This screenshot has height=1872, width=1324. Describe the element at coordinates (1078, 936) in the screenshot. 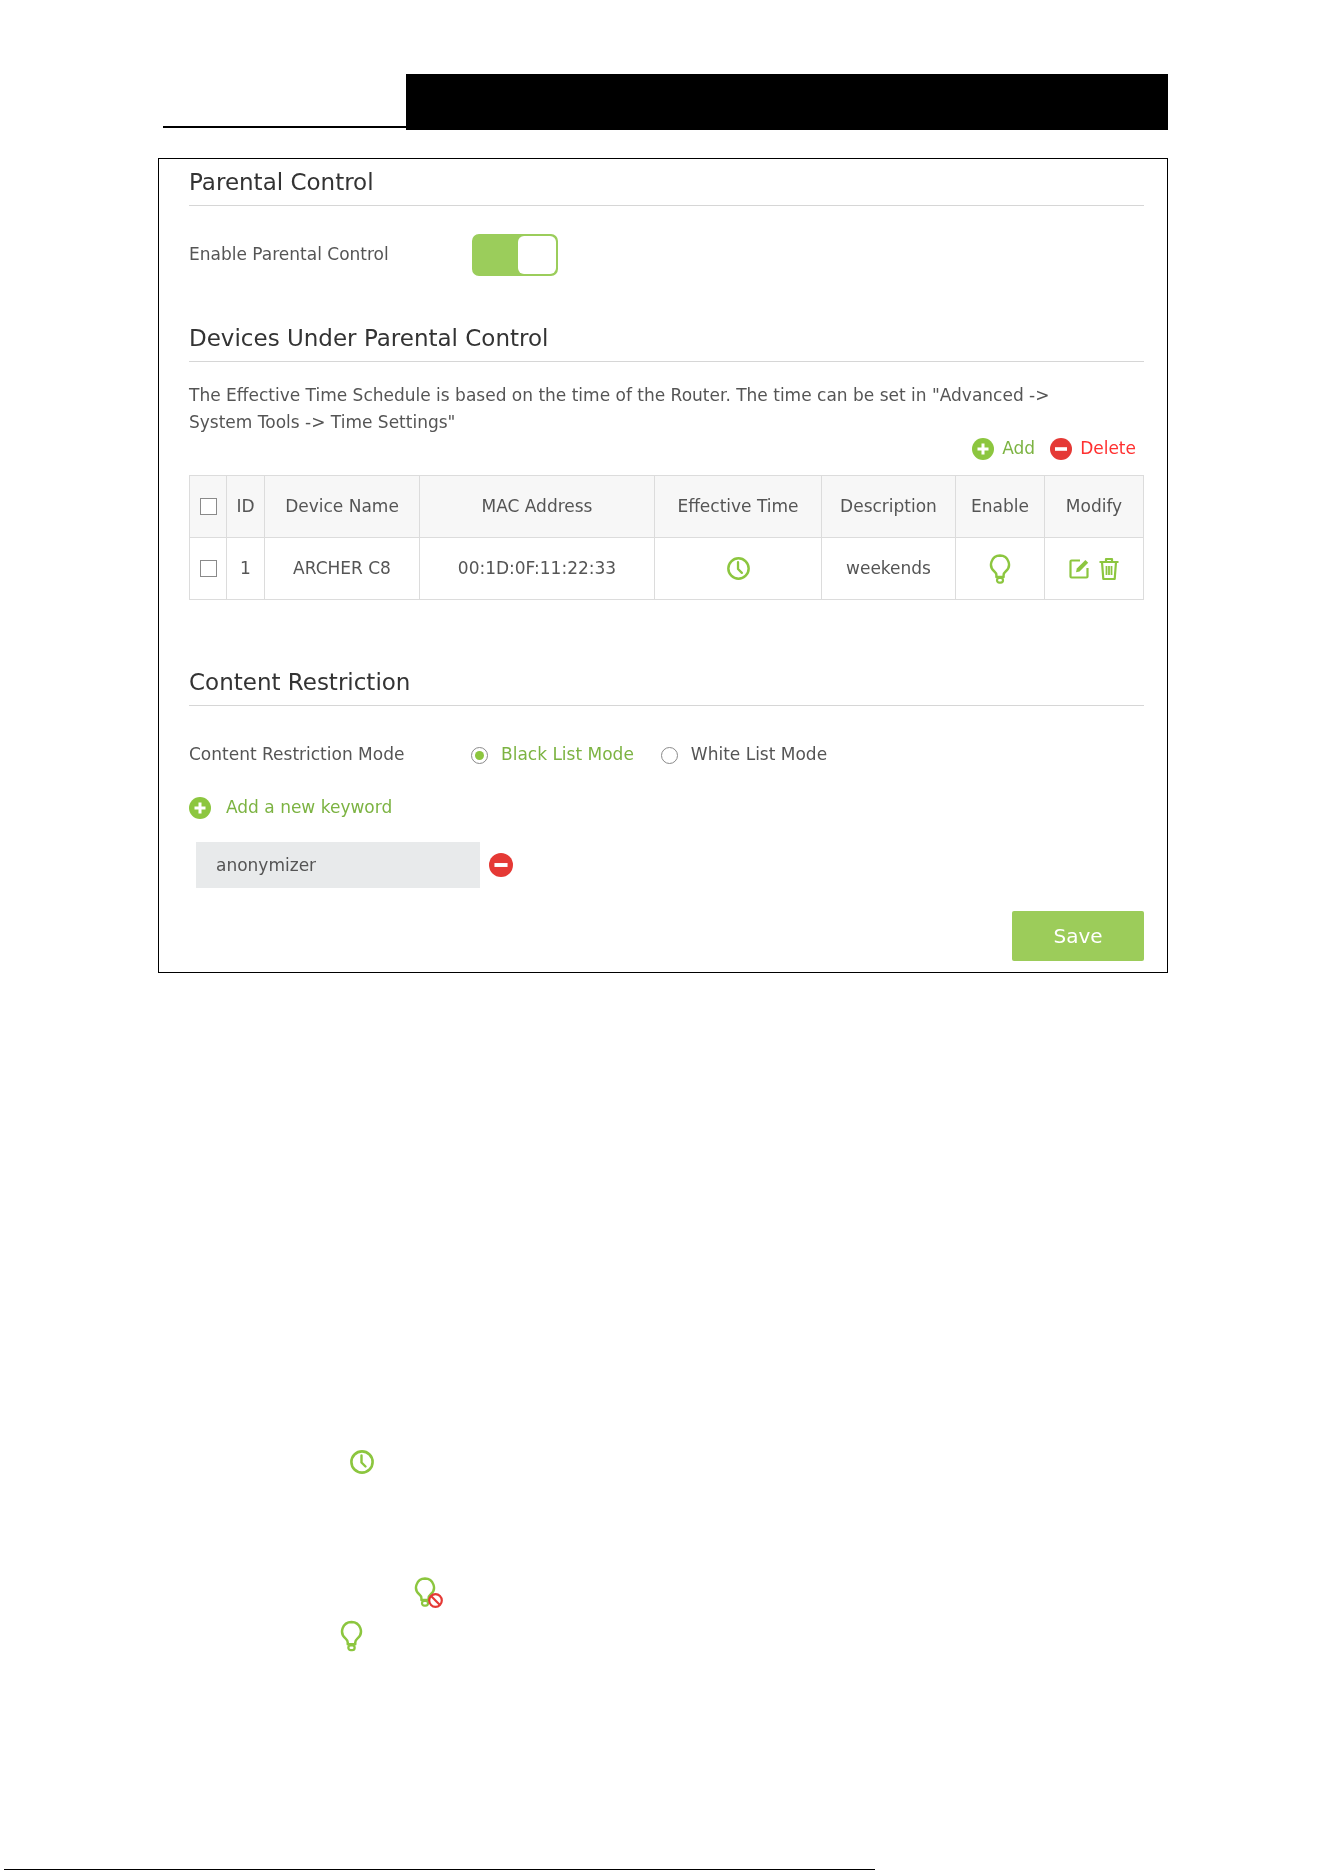

I see `save-button: Save` at that location.